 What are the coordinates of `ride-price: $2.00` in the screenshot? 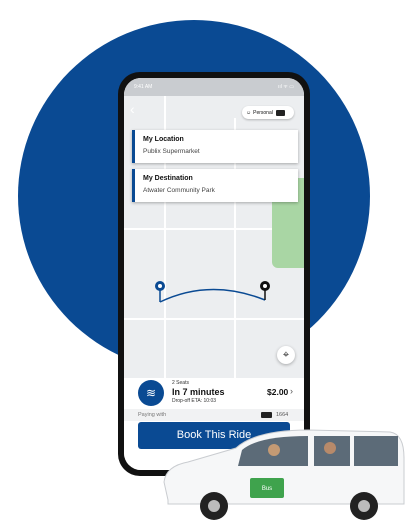 It's located at (277, 392).